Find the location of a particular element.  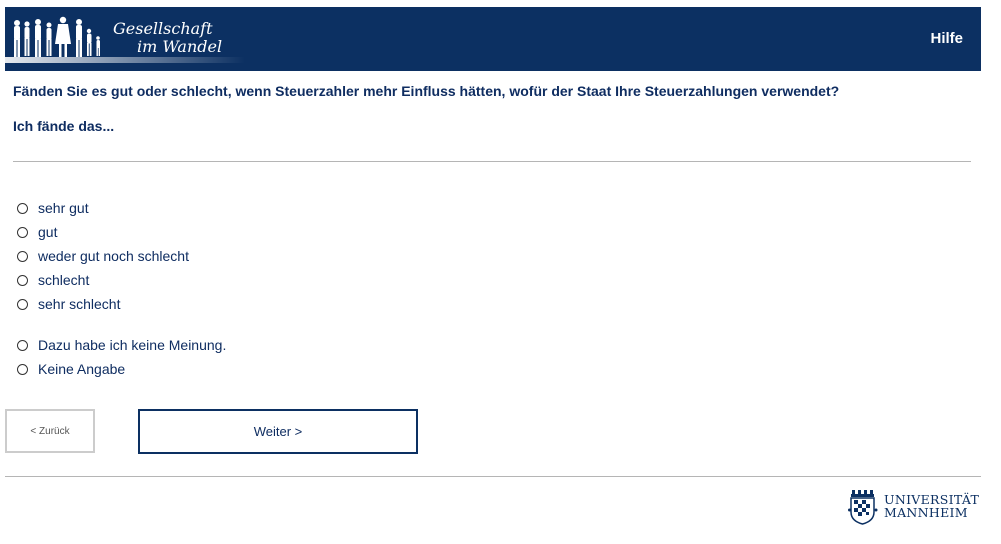

help-link: Hilfe is located at coordinates (946, 38).